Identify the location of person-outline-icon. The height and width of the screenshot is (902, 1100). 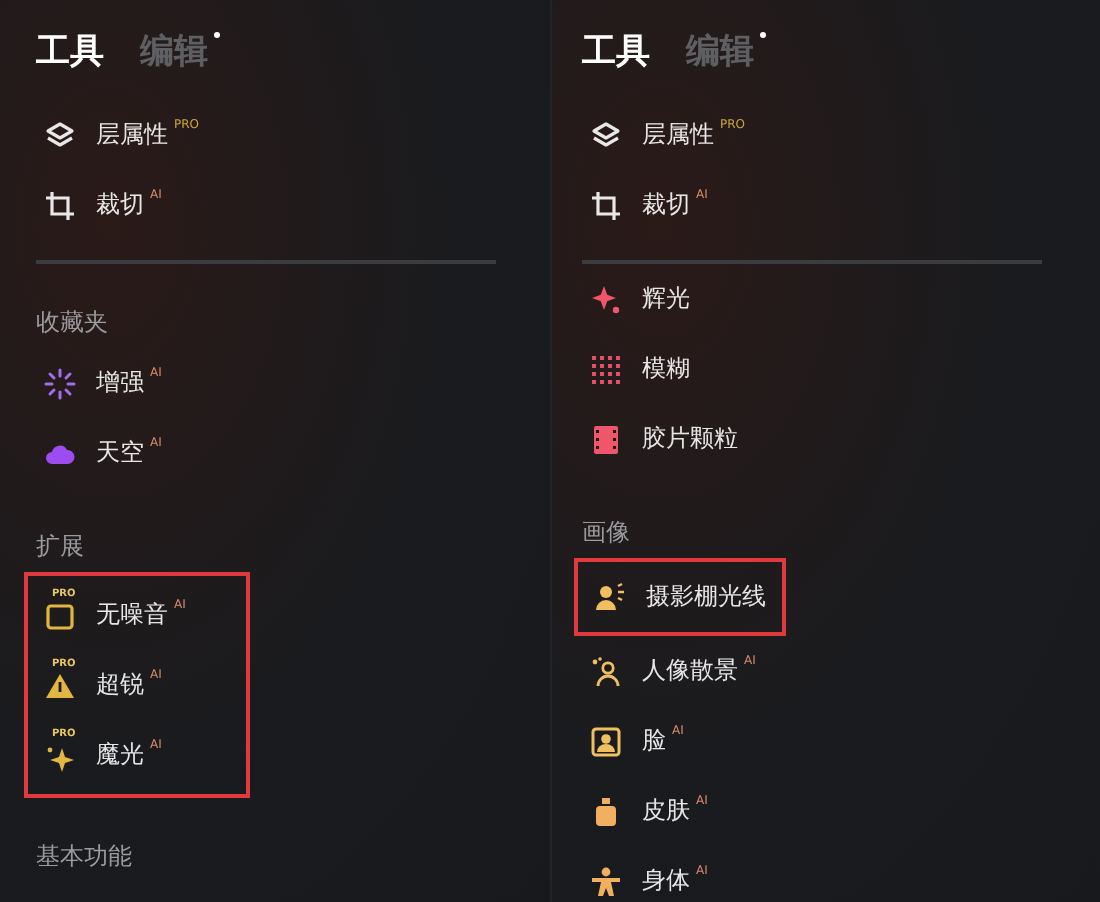
(606, 671).